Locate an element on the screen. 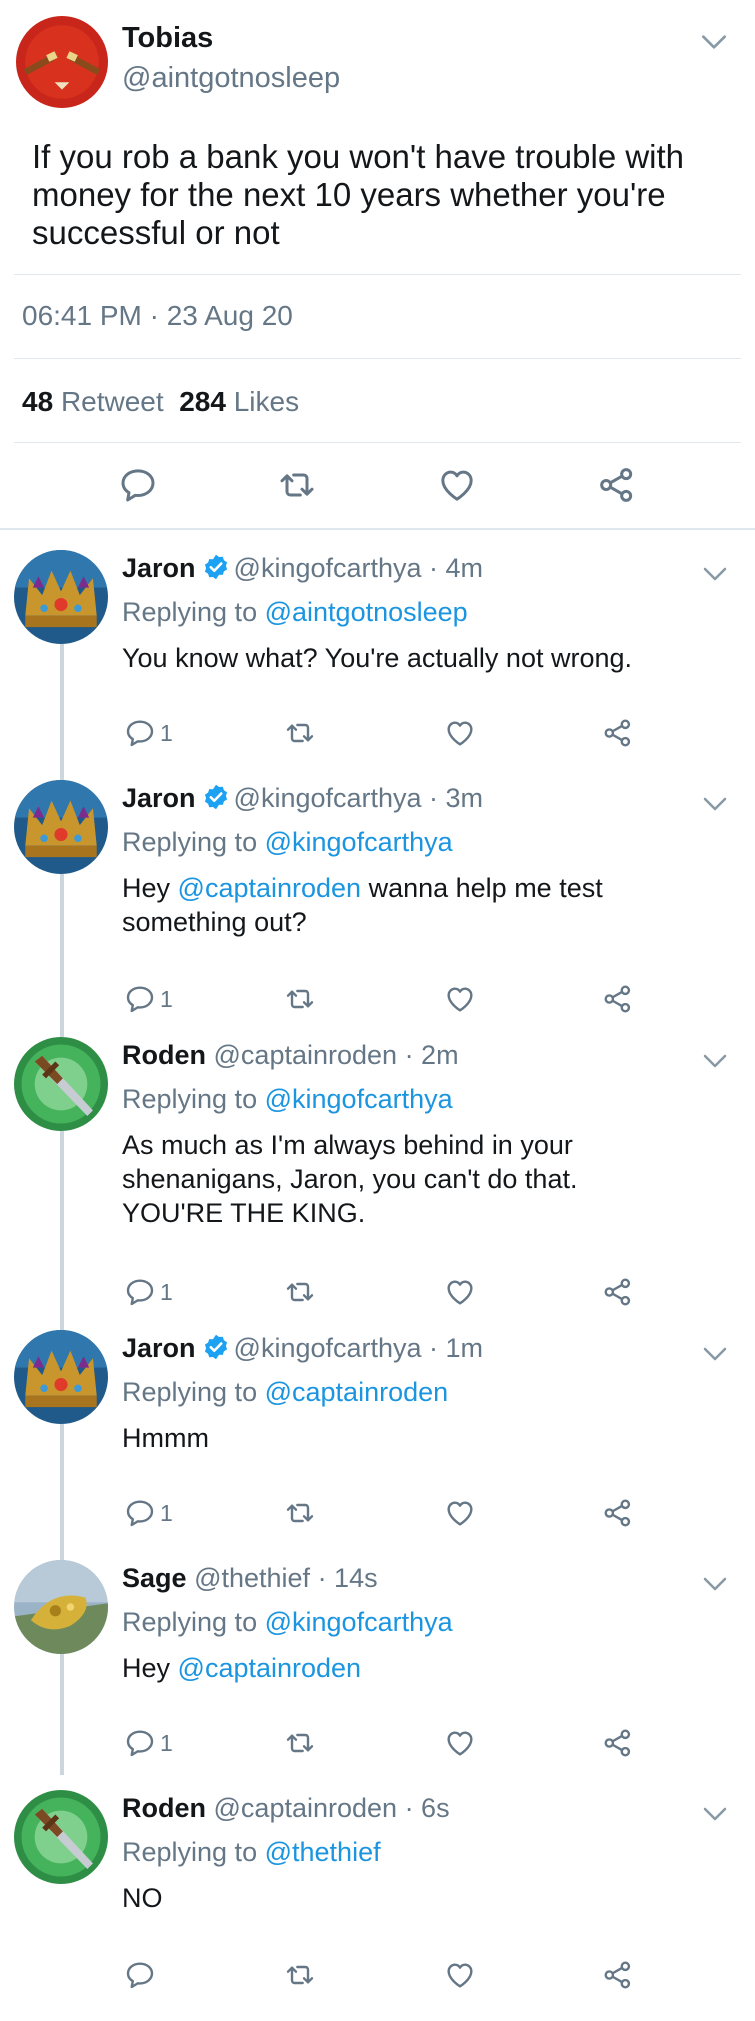 This screenshot has height=2021, width=755. like-count: 284 is located at coordinates (202, 401).